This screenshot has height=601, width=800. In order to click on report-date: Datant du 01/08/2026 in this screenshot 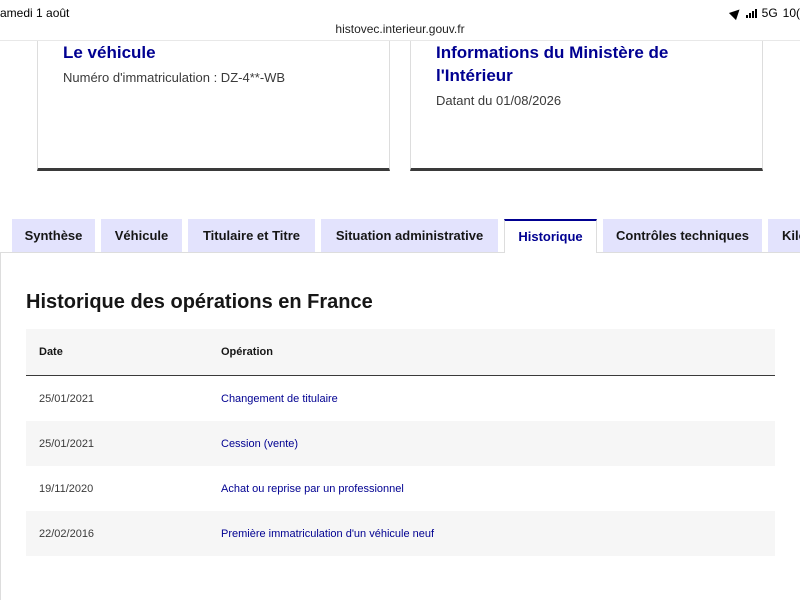, I will do `click(499, 100)`.